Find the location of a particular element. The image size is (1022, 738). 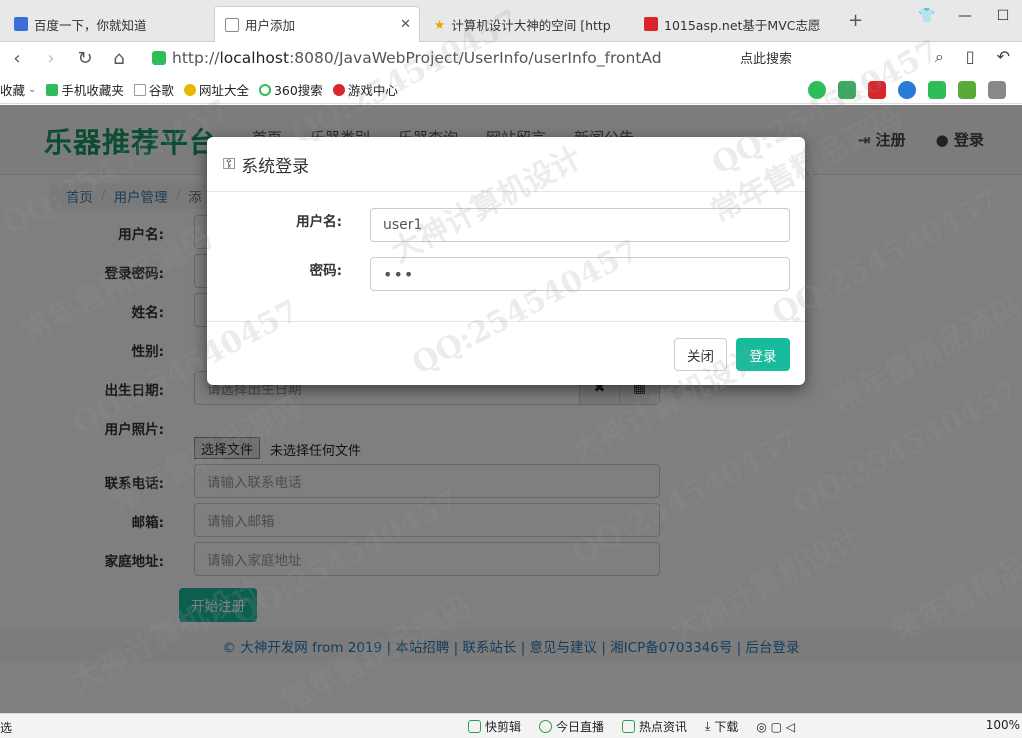

360-search-icon is located at coordinates (264, 89).